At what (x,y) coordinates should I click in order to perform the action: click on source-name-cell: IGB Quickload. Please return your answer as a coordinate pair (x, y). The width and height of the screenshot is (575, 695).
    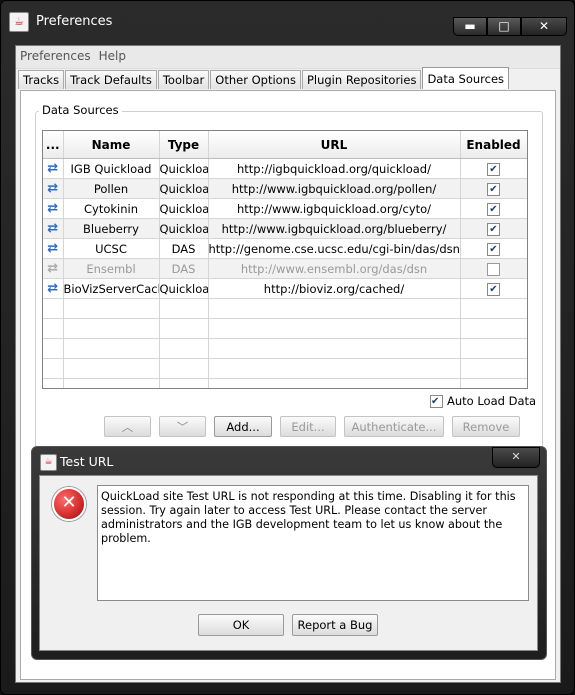
    Looking at the image, I should click on (111, 168).